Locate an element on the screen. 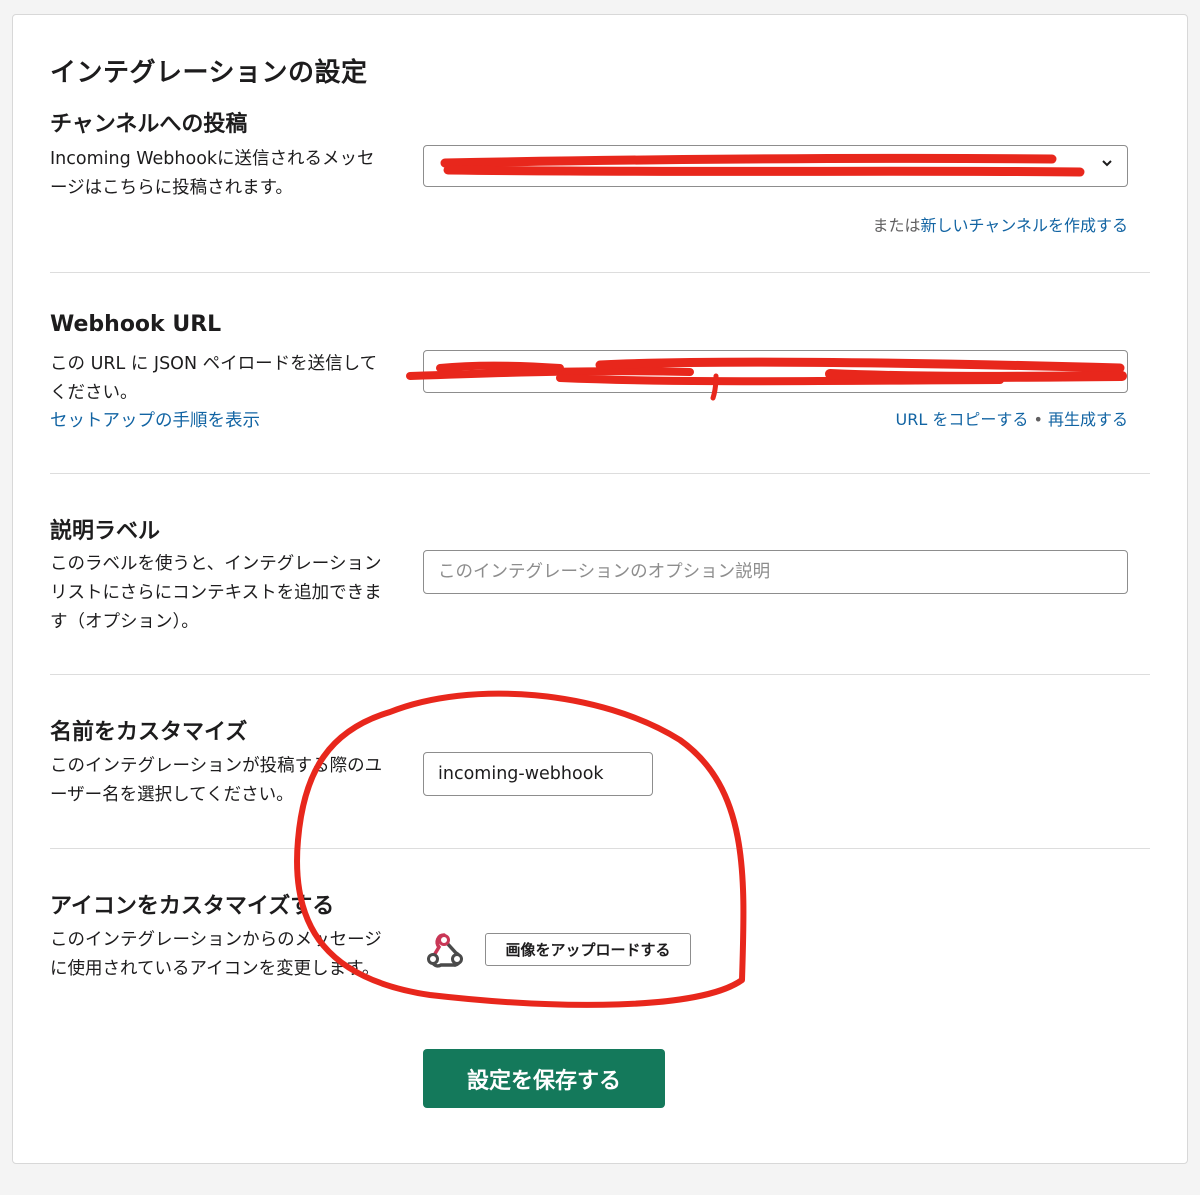 Image resolution: width=1200 pixels, height=1195 pixels. create-channel-link: 新しいチャンネルを作成する is located at coordinates (1024, 225).